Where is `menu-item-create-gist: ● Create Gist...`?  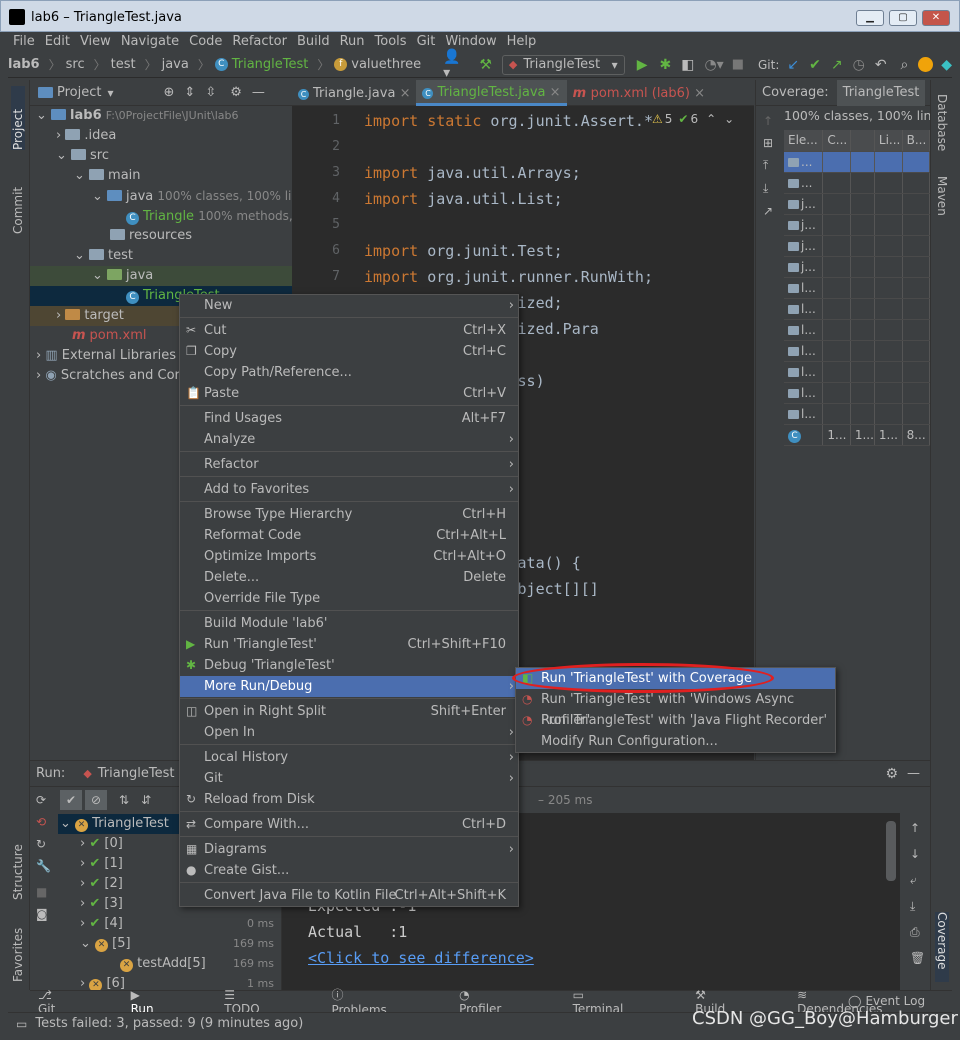 menu-item-create-gist: ● Create Gist... is located at coordinates (349, 870).